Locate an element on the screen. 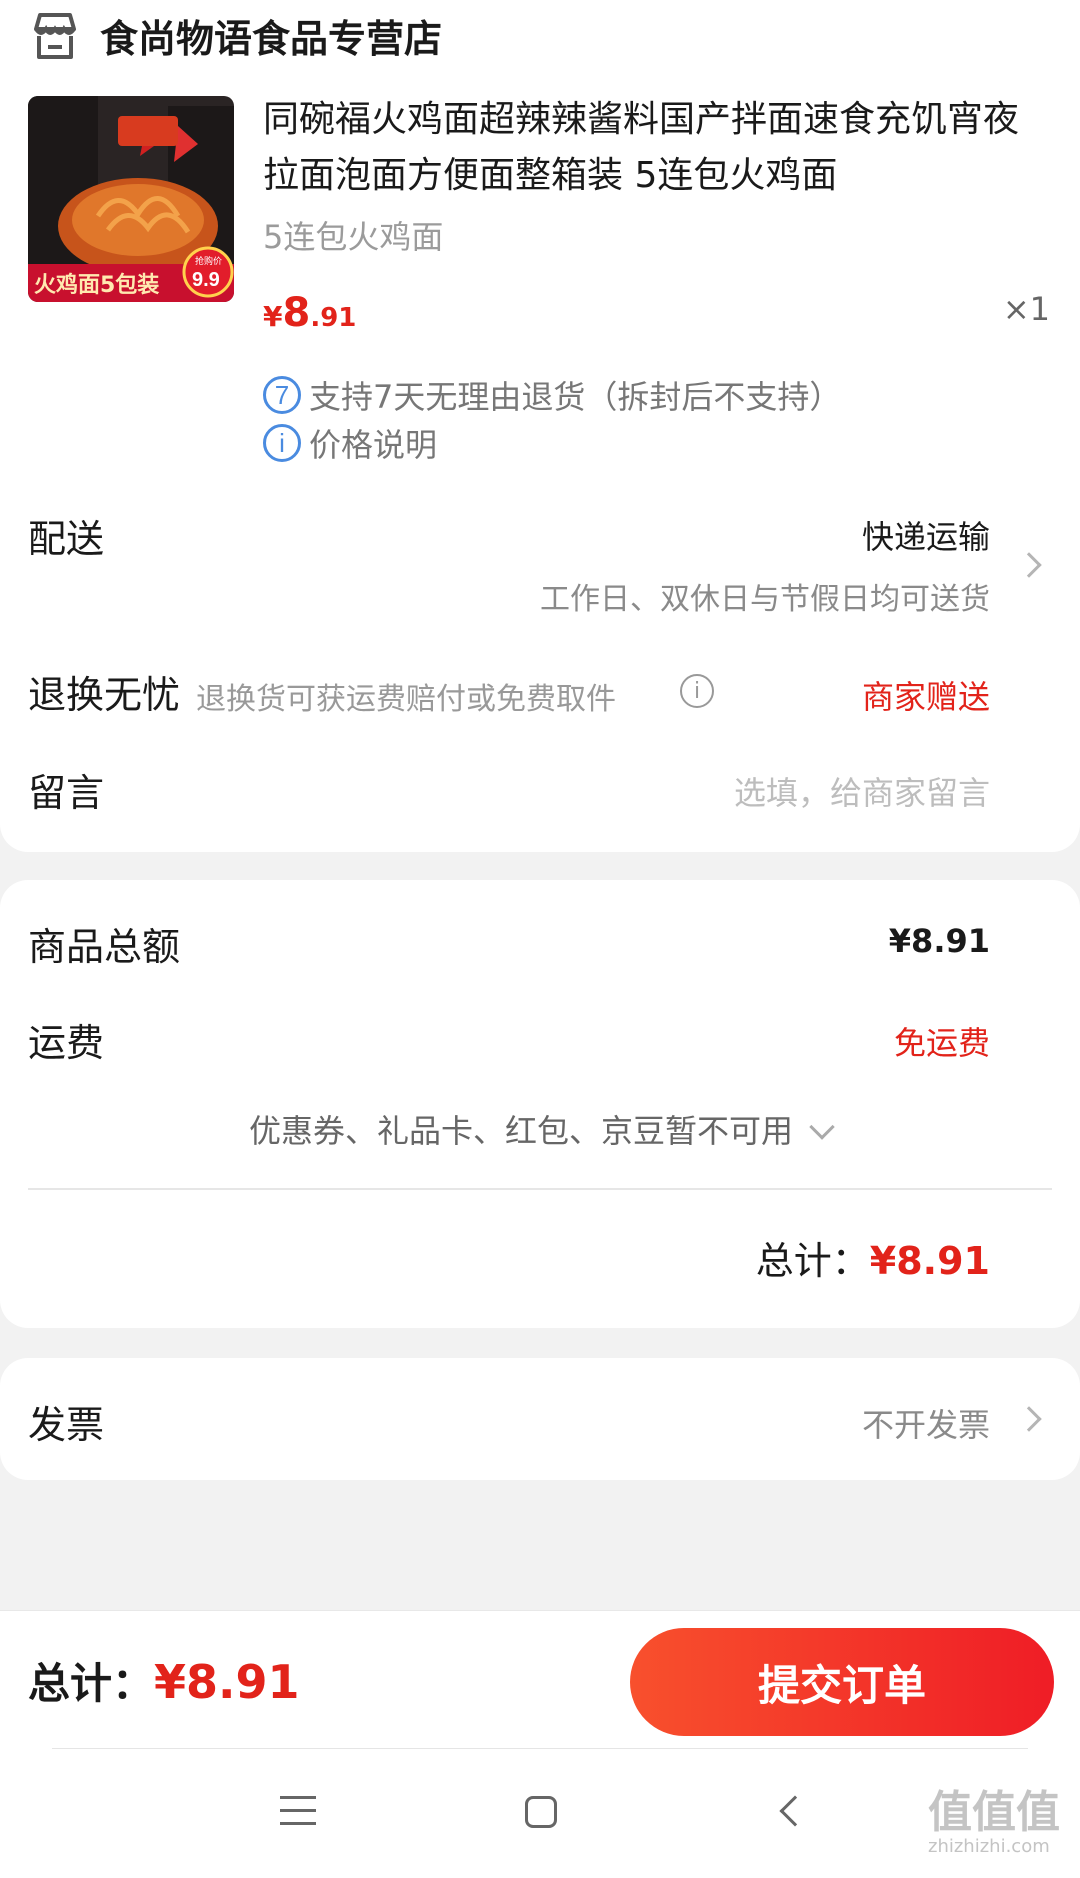 This screenshot has width=1080, height=1878. summary-total: 总计：¥8.91 is located at coordinates (873, 1257).